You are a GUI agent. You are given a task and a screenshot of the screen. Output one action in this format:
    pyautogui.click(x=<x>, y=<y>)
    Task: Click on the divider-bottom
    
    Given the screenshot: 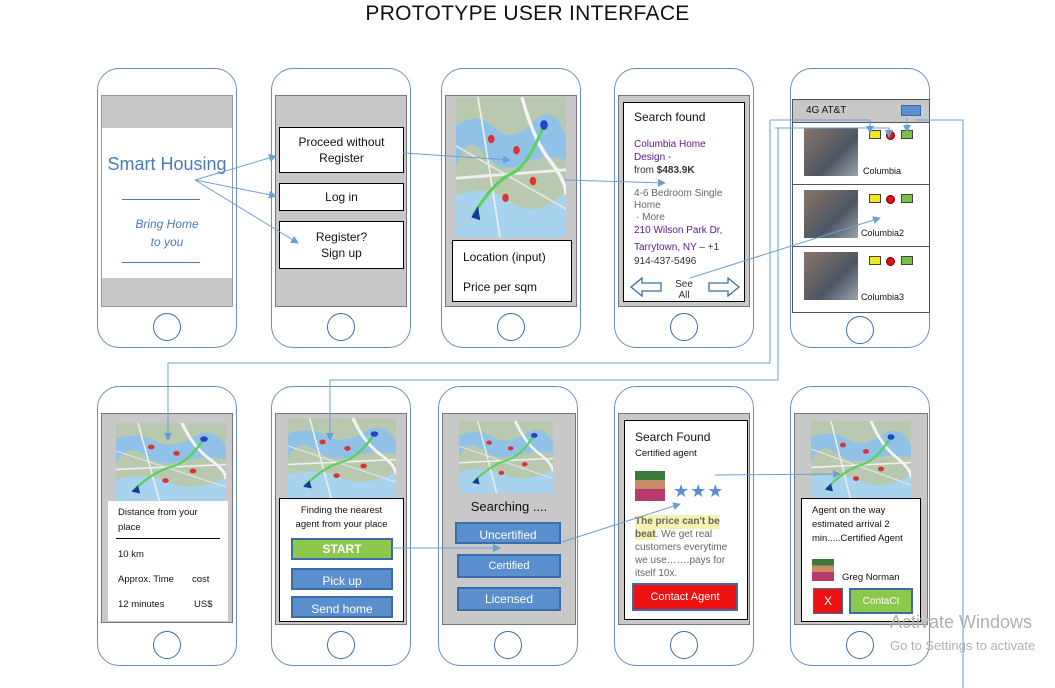 What is the action you would take?
    pyautogui.click(x=161, y=262)
    